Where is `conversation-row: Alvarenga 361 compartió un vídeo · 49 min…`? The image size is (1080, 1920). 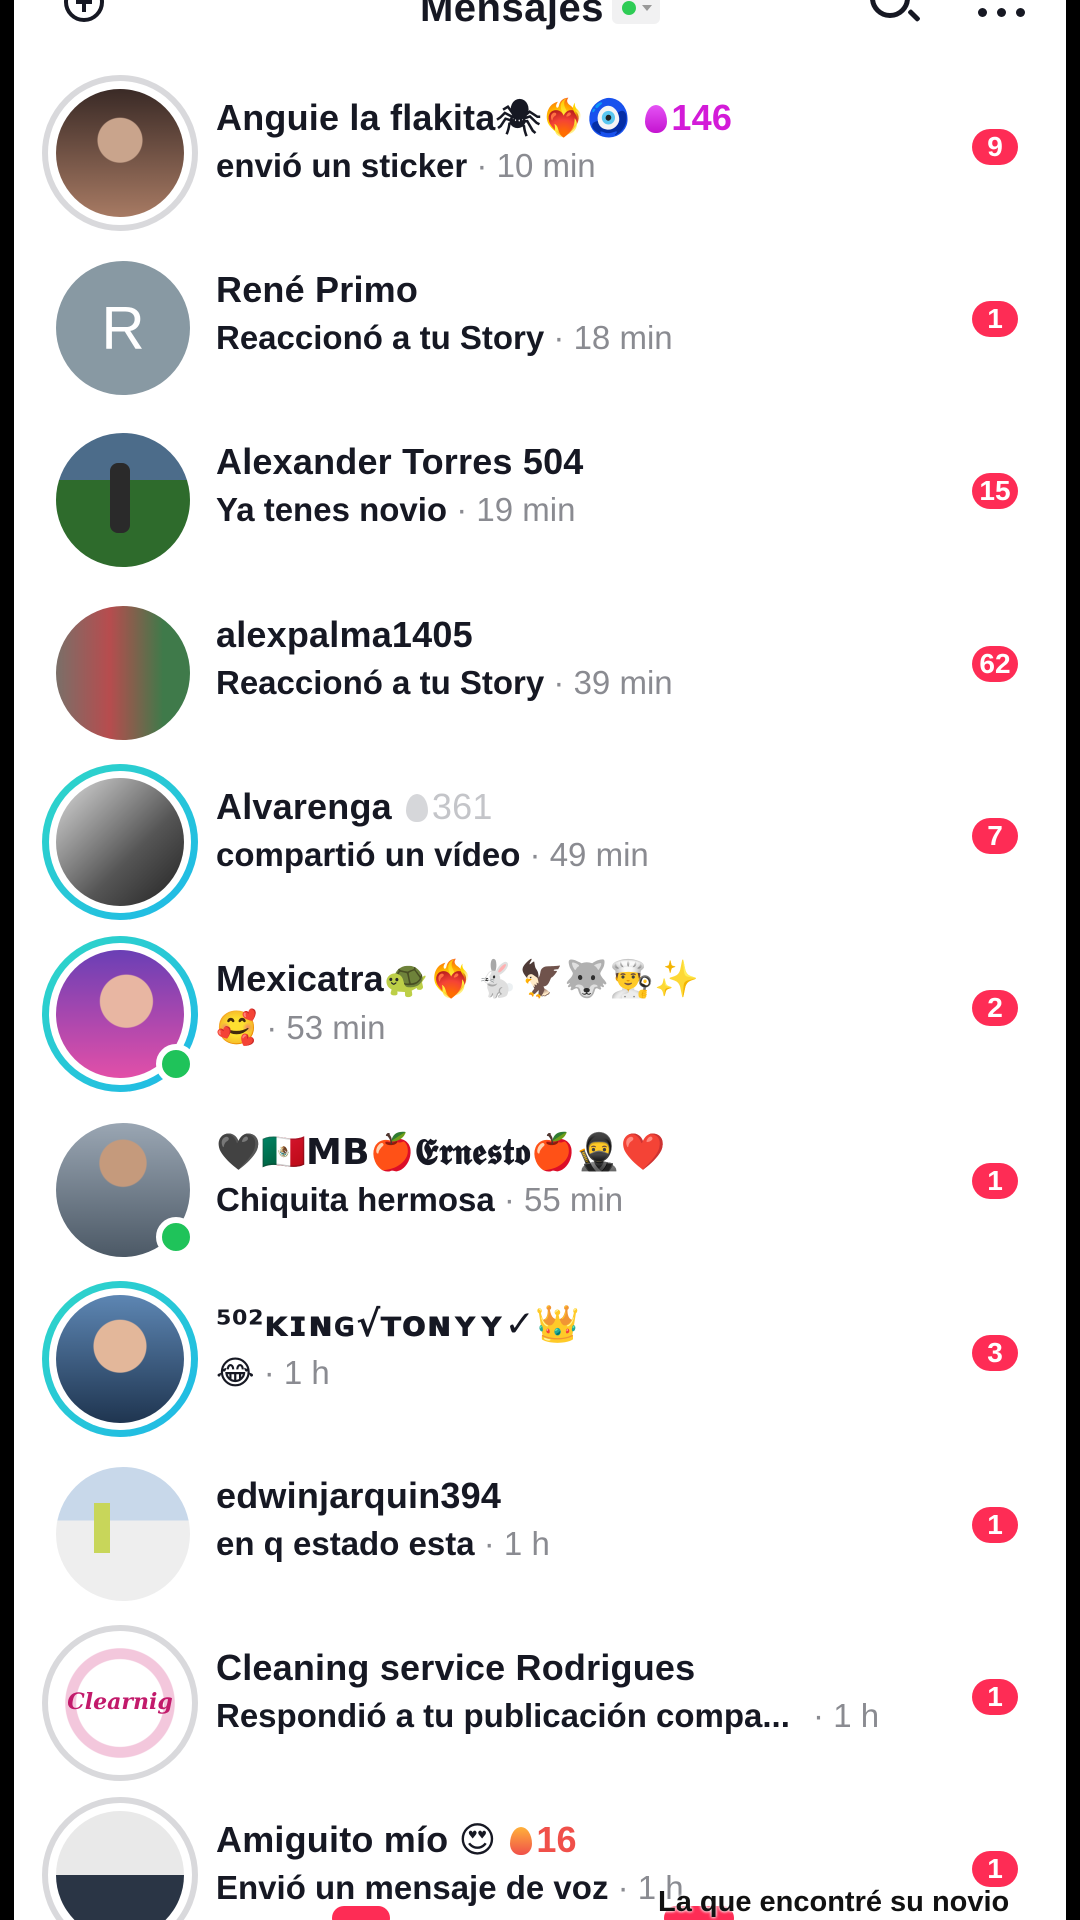 conversation-row: Alvarenga 361 compartió un vídeo · 49 min… is located at coordinates (540, 850).